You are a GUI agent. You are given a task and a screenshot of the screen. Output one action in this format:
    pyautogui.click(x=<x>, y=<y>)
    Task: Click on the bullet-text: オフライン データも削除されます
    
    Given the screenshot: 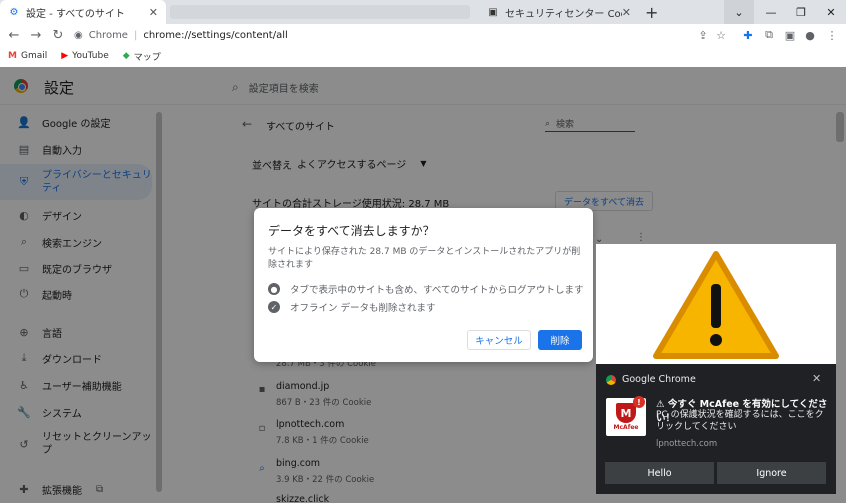 What is the action you would take?
    pyautogui.click(x=363, y=308)
    